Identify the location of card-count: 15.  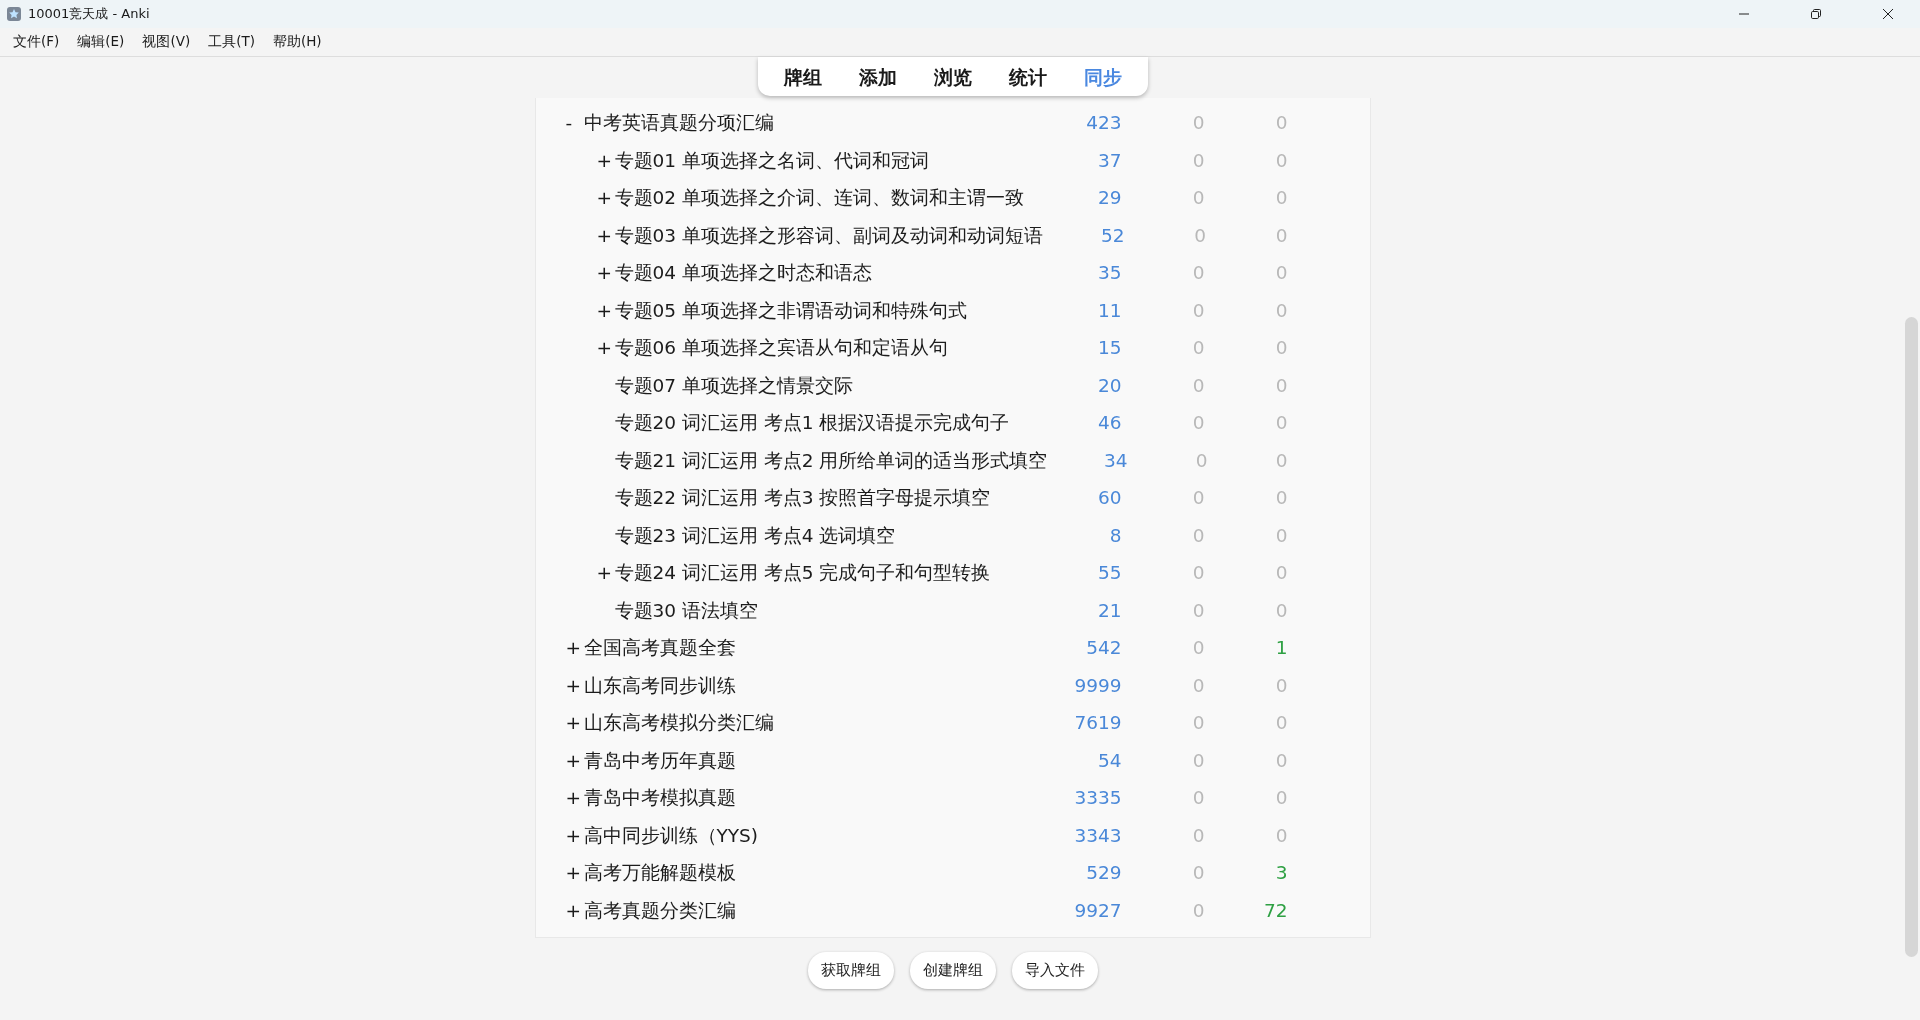
(1109, 348).